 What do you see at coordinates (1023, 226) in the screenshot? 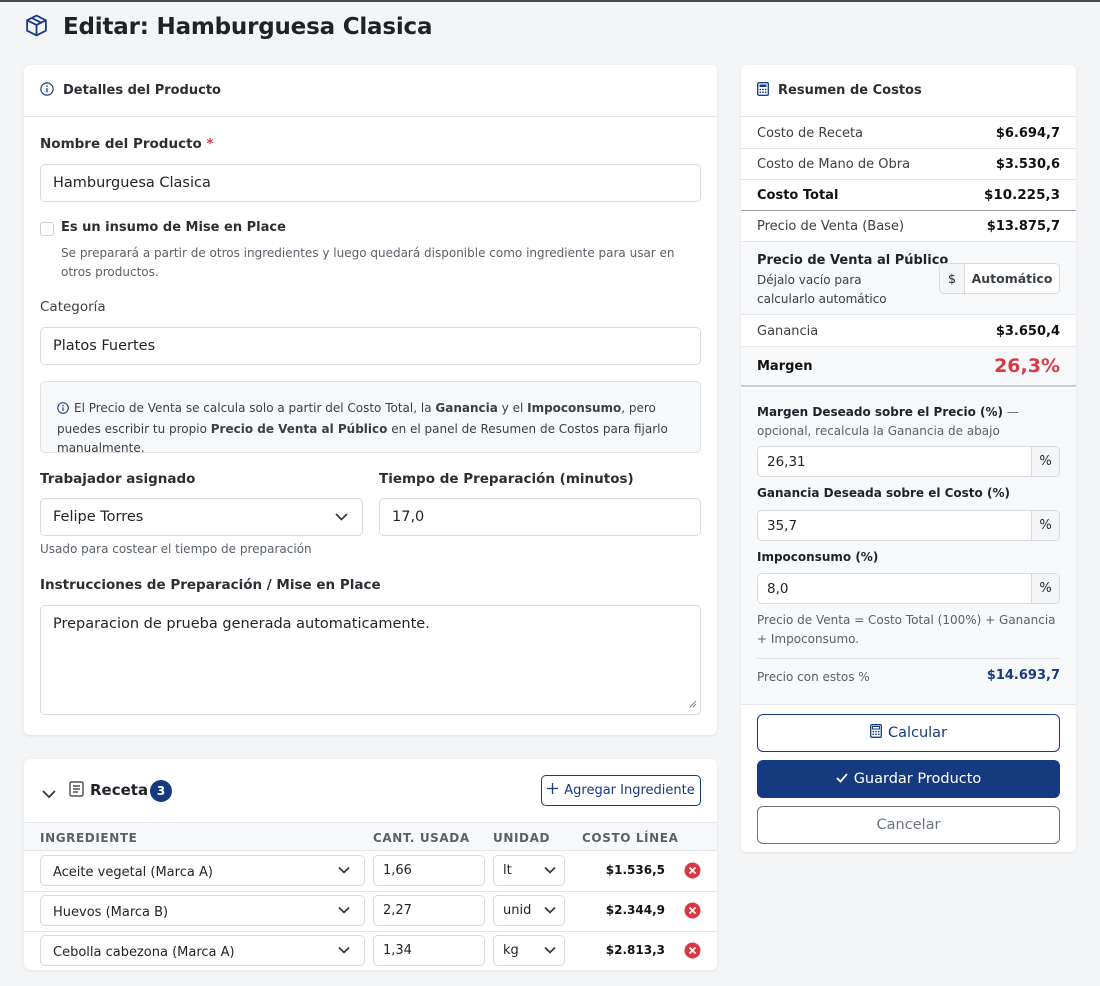
I see `base-price-value: $13.875,7` at bounding box center [1023, 226].